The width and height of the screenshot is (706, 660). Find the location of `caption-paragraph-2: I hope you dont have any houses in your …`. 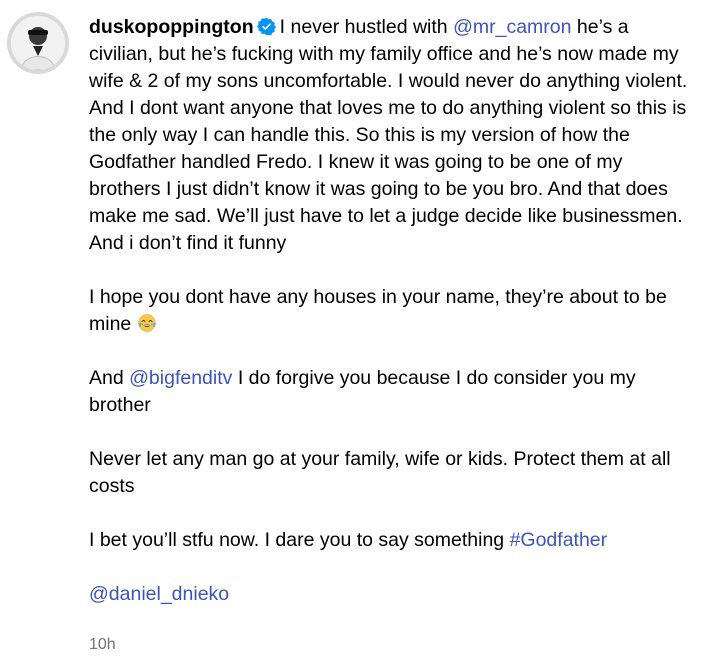

caption-paragraph-2: I hope you dont have any houses in your … is located at coordinates (389, 311).